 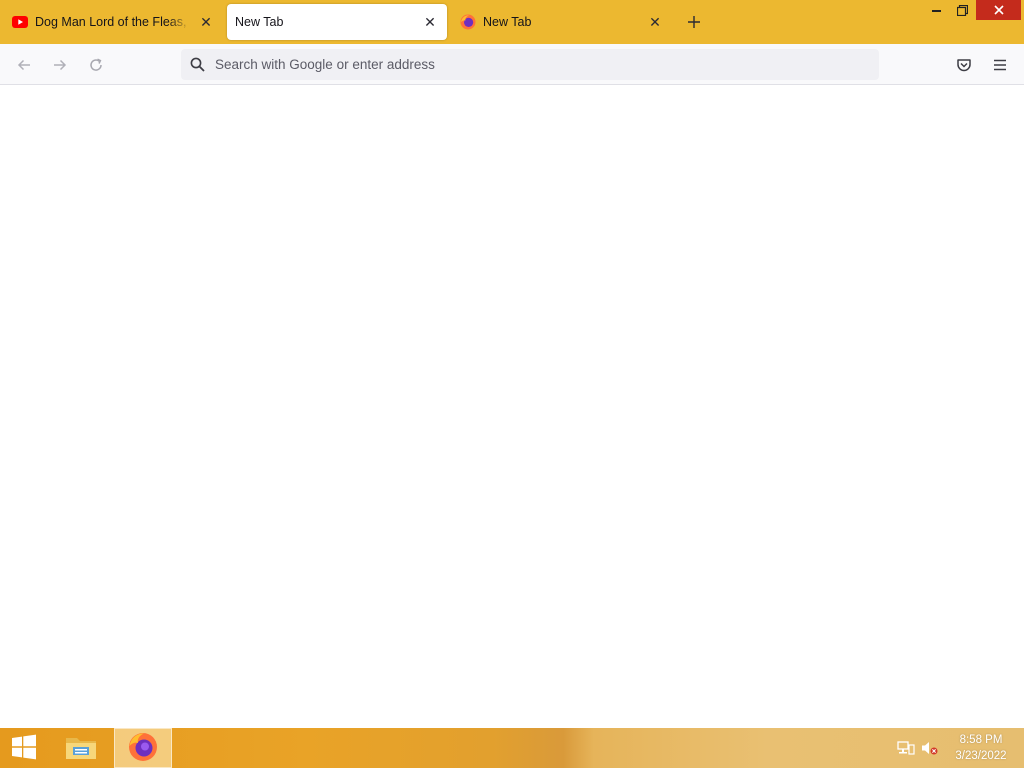 What do you see at coordinates (930, 748) in the screenshot?
I see `volume-muted-icon` at bounding box center [930, 748].